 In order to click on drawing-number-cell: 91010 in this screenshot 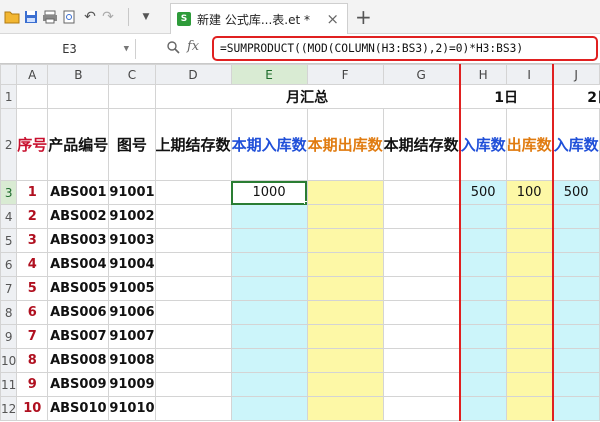, I will do `click(132, 408)`.